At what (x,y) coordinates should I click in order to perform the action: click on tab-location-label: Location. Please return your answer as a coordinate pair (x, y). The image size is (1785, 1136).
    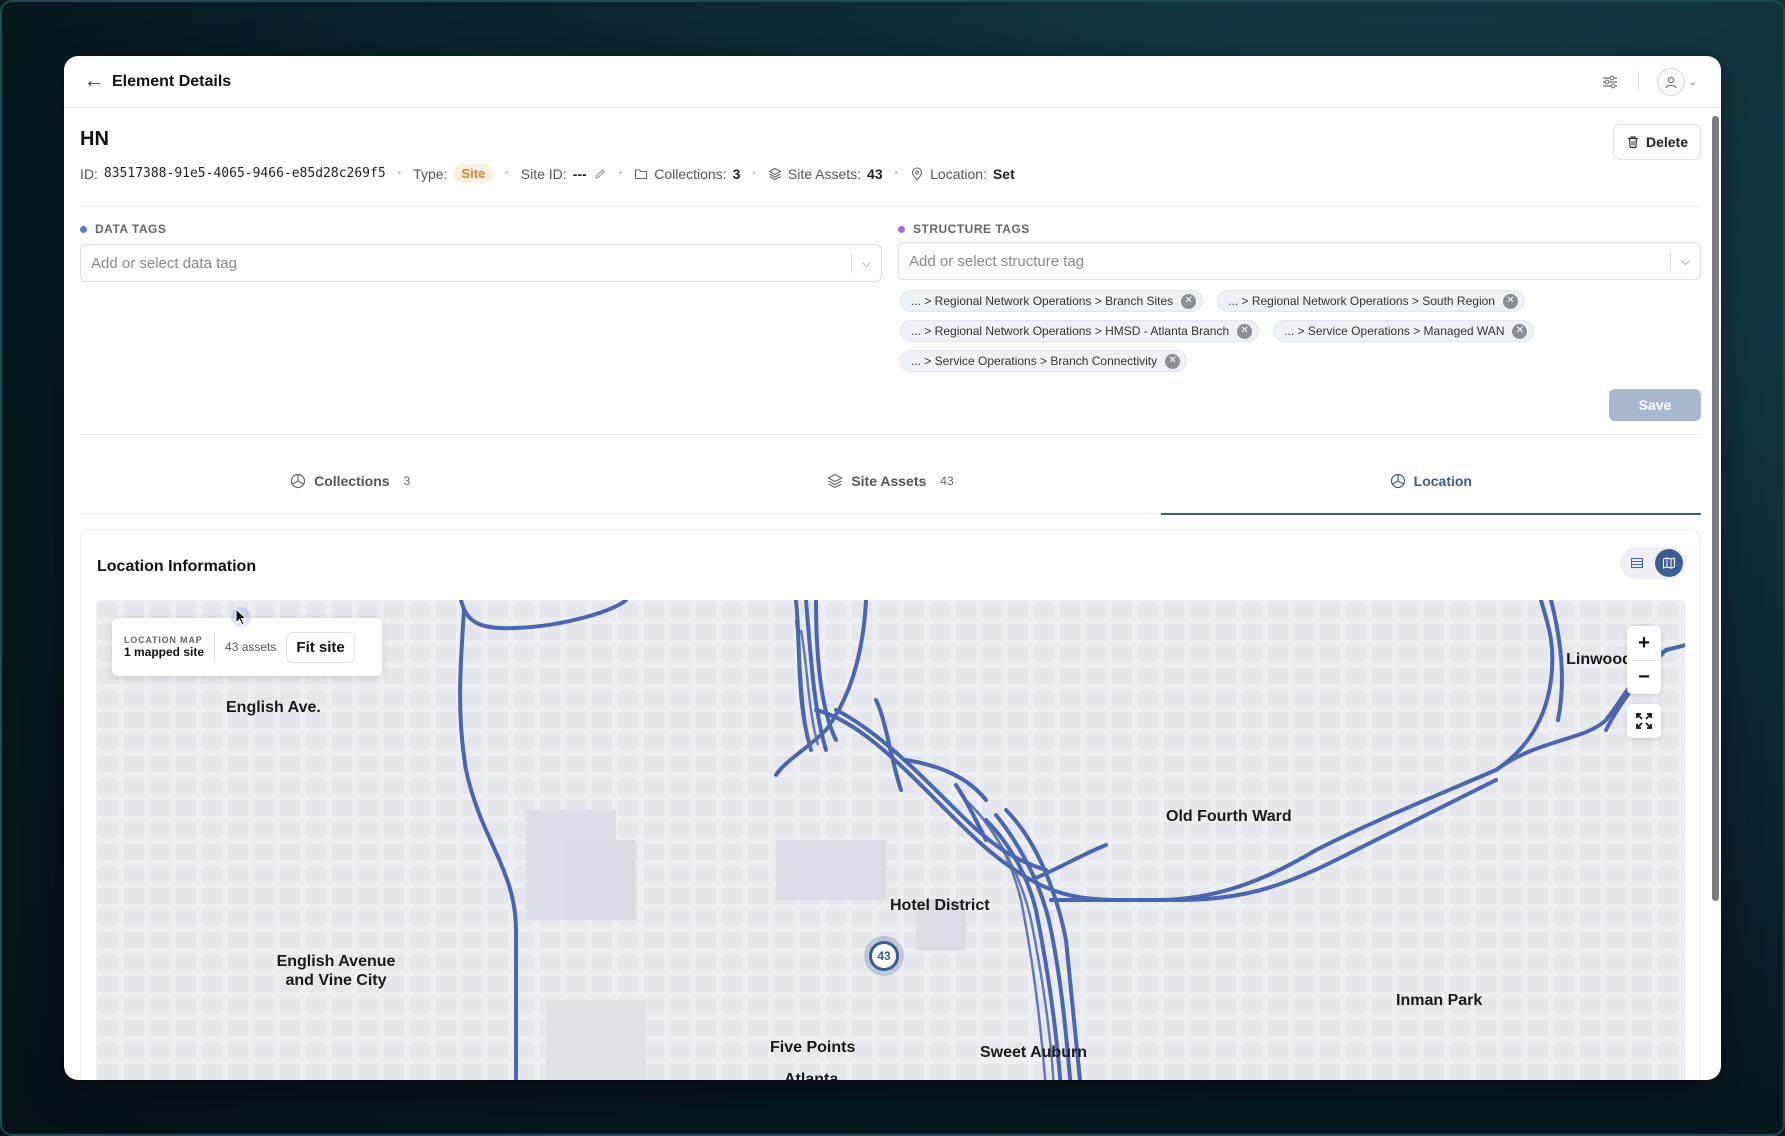
    Looking at the image, I should click on (1442, 481).